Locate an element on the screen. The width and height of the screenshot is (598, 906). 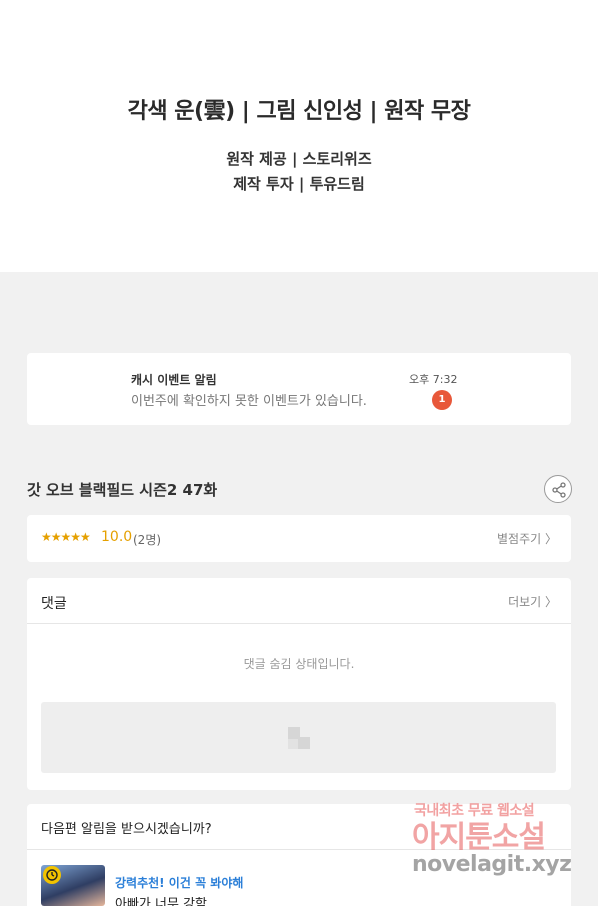
next-episode-question: 다음편 알림을 받으시겠습니까? is located at coordinates (126, 829).